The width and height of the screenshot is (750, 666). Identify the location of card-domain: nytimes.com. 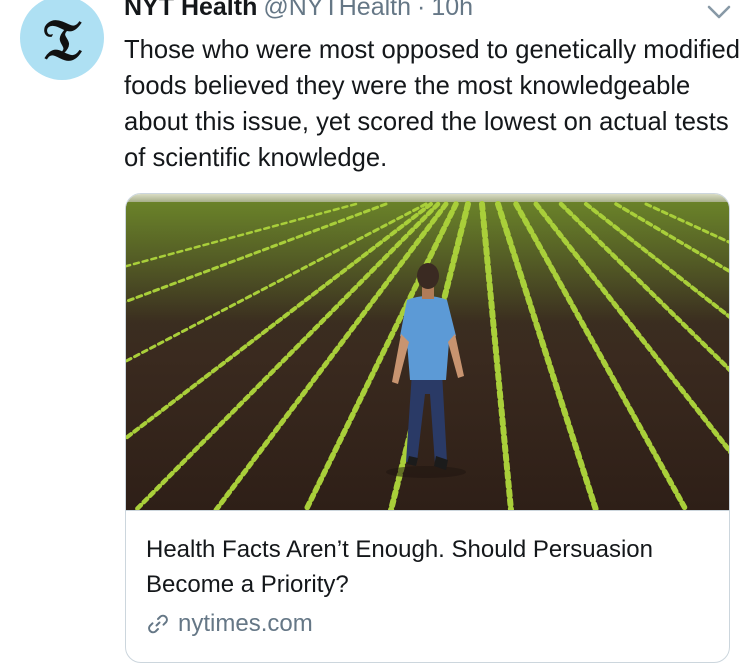
(245, 623).